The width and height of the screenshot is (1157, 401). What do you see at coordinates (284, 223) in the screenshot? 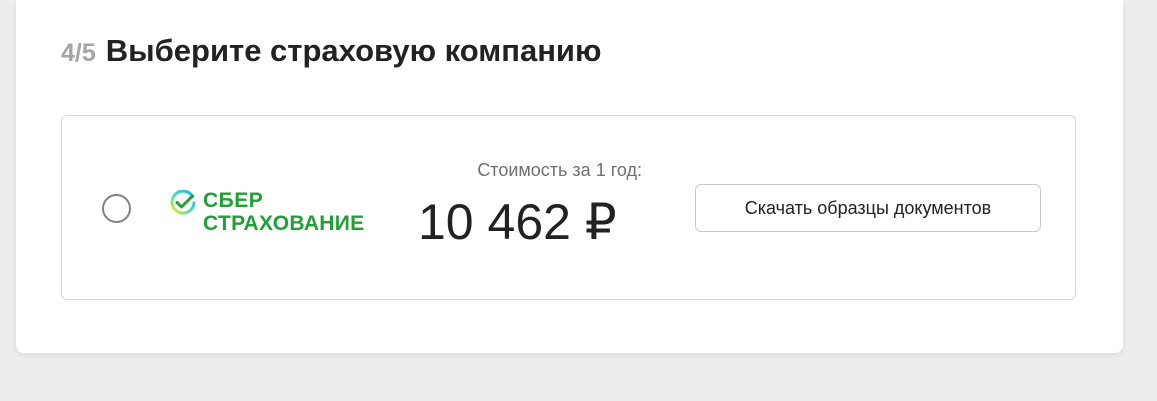
I see `logo-text-strakhovanie: СТРАХОВАНИЕ` at bounding box center [284, 223].